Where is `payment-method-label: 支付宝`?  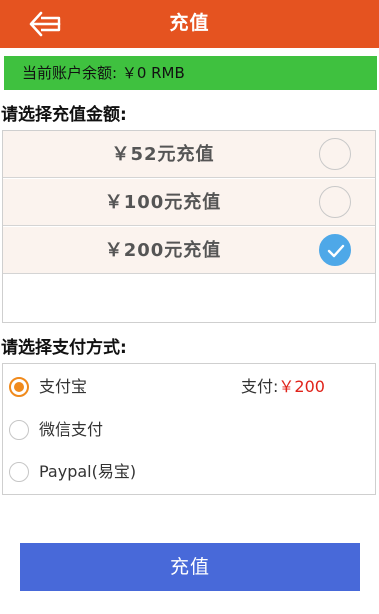 payment-method-label: 支付宝 is located at coordinates (63, 386).